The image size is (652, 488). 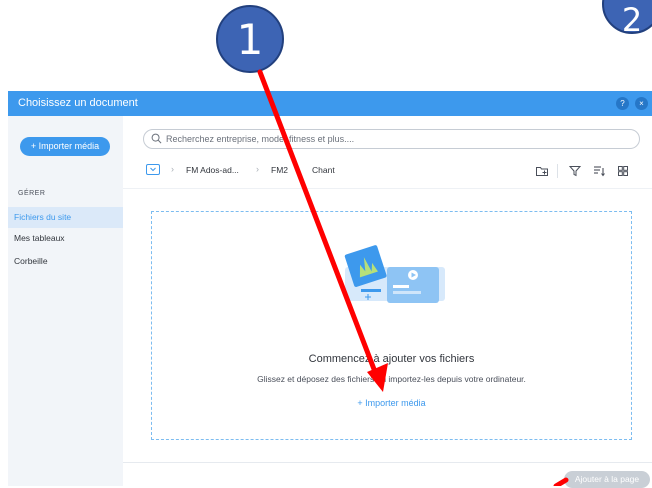 What do you see at coordinates (391, 359) in the screenshot?
I see `empty-state-title: Commencez à ajouter vos fichiers` at bounding box center [391, 359].